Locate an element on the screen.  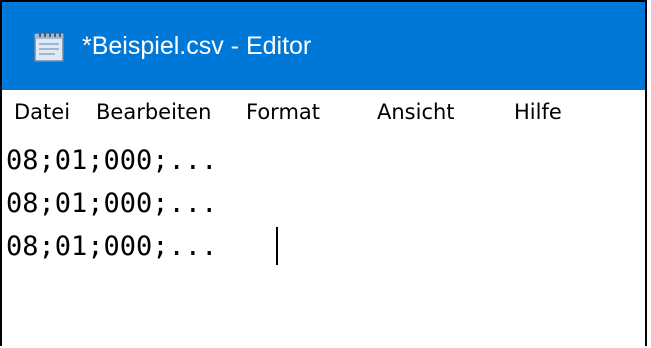
notepad-icon is located at coordinates (49, 46).